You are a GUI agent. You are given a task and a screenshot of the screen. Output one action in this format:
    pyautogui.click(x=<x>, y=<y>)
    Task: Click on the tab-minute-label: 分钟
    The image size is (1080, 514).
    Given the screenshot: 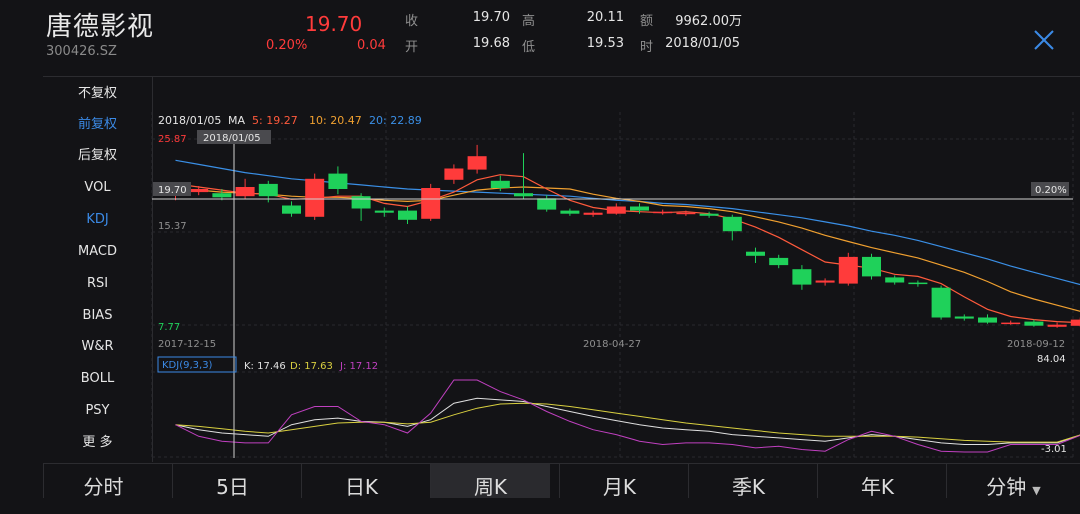 What is the action you would take?
    pyautogui.click(x=1006, y=487)
    